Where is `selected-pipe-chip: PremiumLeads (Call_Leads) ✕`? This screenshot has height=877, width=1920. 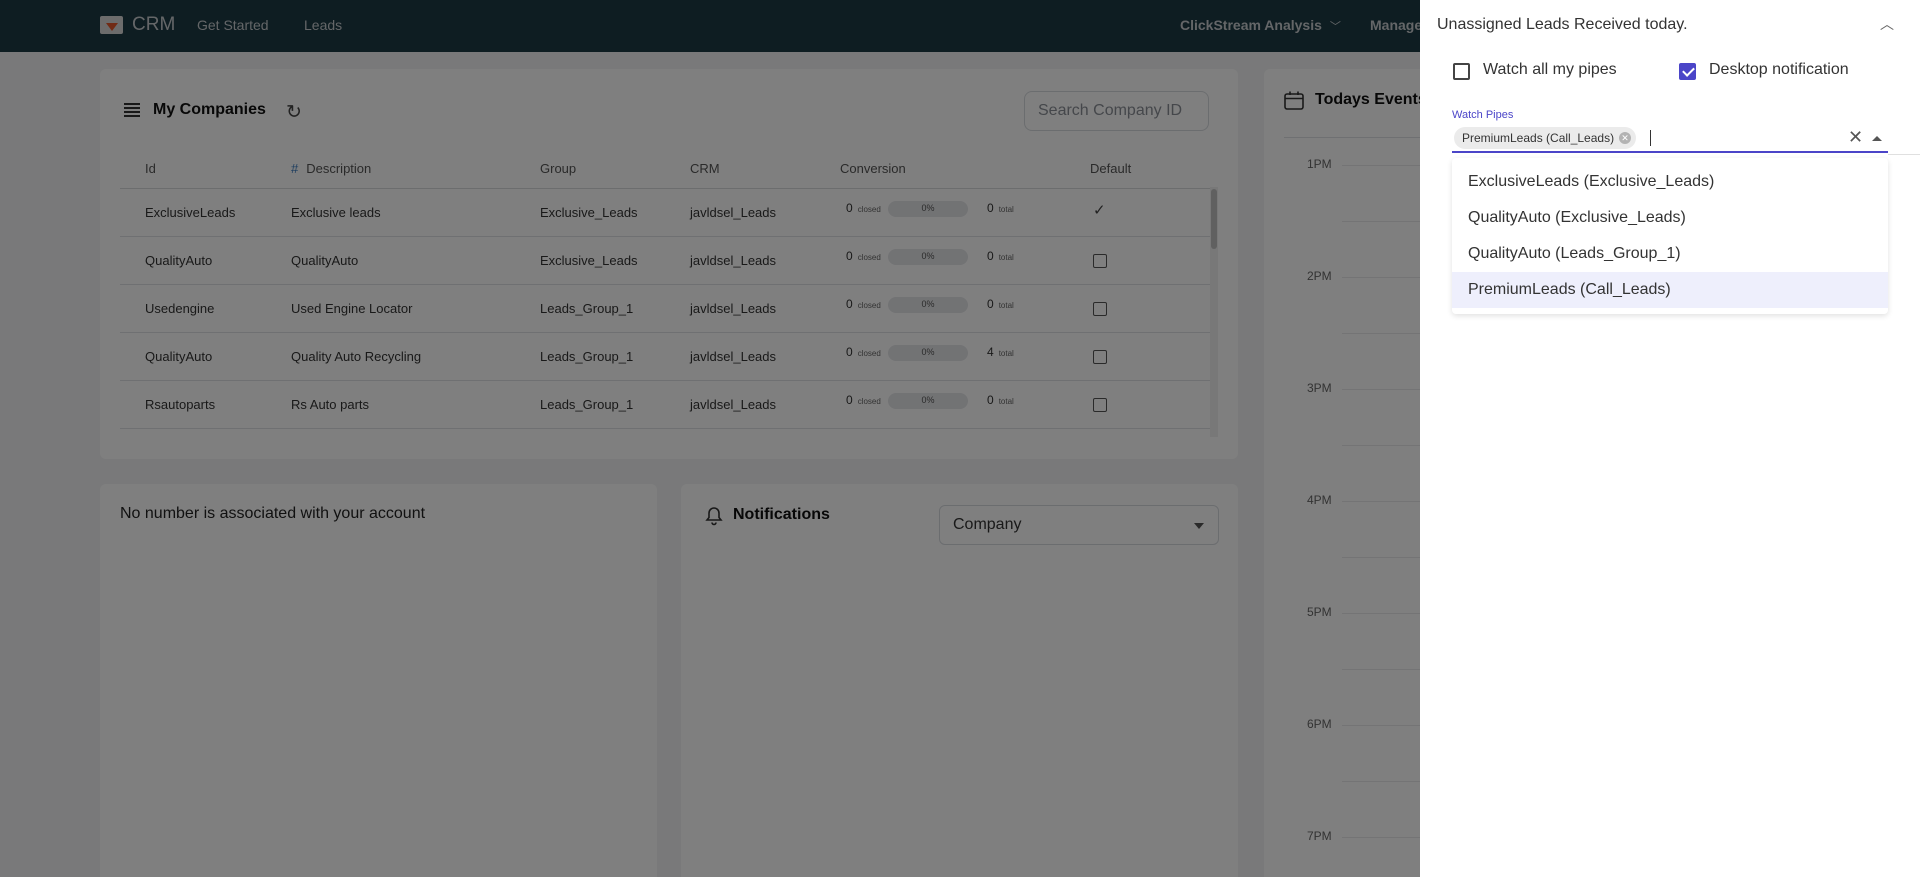
selected-pipe-chip: PremiumLeads (Call_Leads) ✕ is located at coordinates (1545, 138).